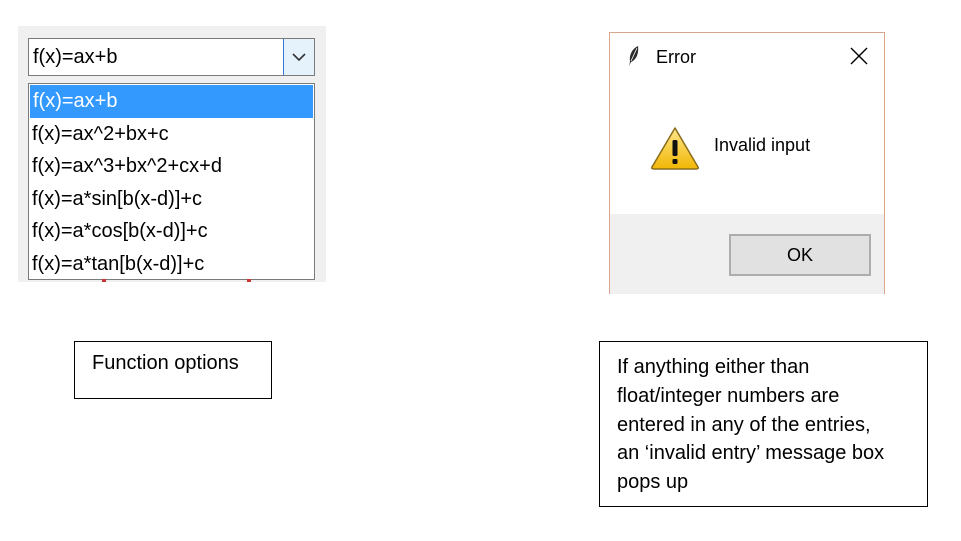 This screenshot has height=541, width=961. I want to click on dialog-titlebar: Error, so click(747, 56).